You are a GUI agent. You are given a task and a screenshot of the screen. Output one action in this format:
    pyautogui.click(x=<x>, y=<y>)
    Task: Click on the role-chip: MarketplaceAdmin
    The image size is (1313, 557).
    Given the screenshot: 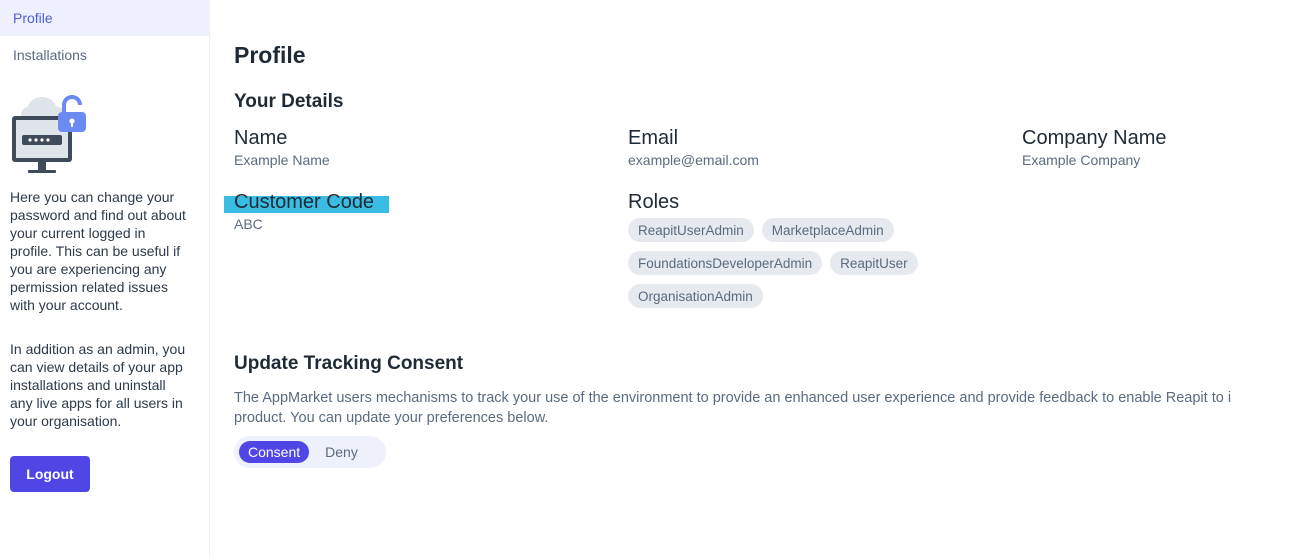 What is the action you would take?
    pyautogui.click(x=827, y=230)
    